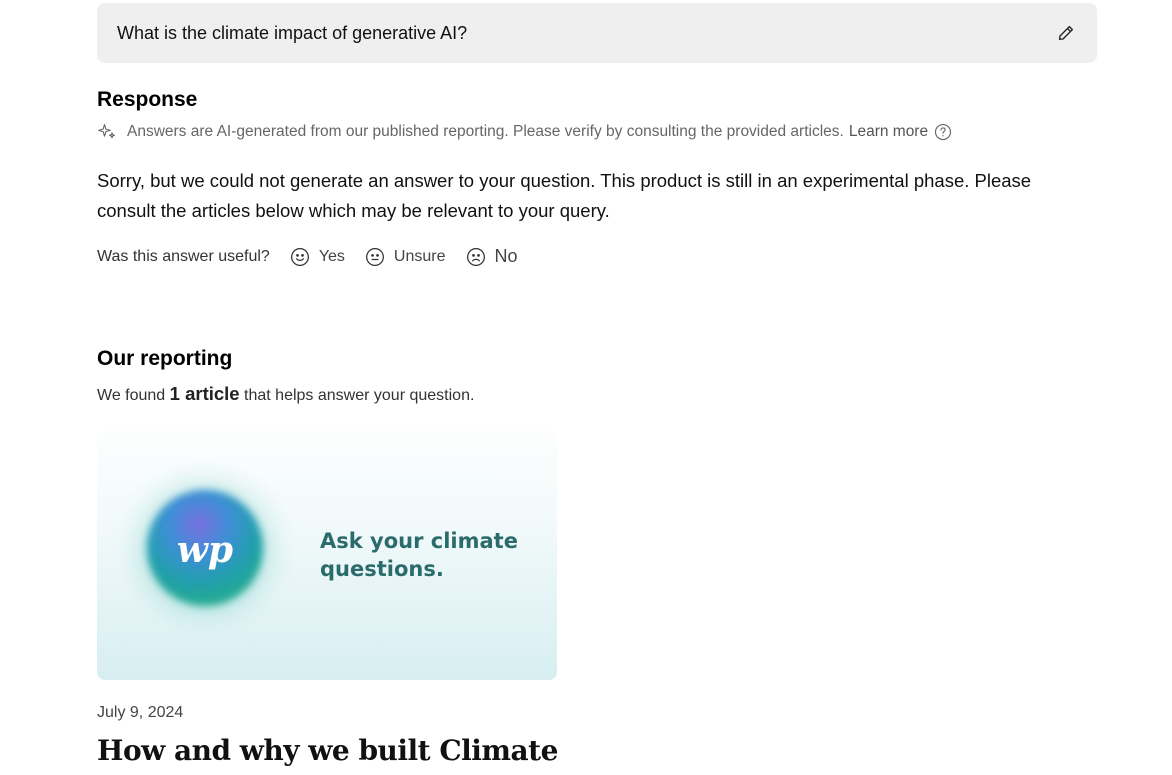 The image size is (1172, 775). I want to click on feedback-yes-label: Yes, so click(331, 256).